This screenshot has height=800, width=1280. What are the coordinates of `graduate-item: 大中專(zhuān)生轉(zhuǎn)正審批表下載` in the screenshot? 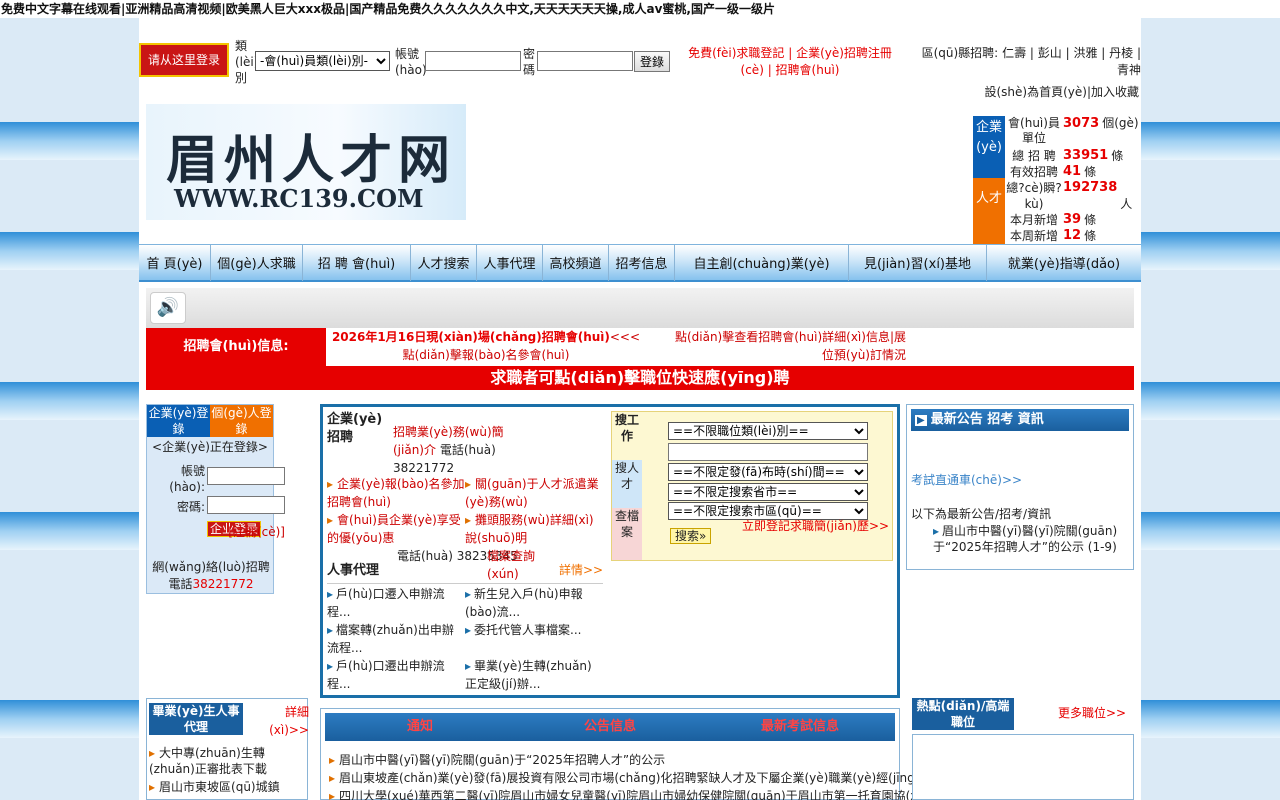 It's located at (227, 761).